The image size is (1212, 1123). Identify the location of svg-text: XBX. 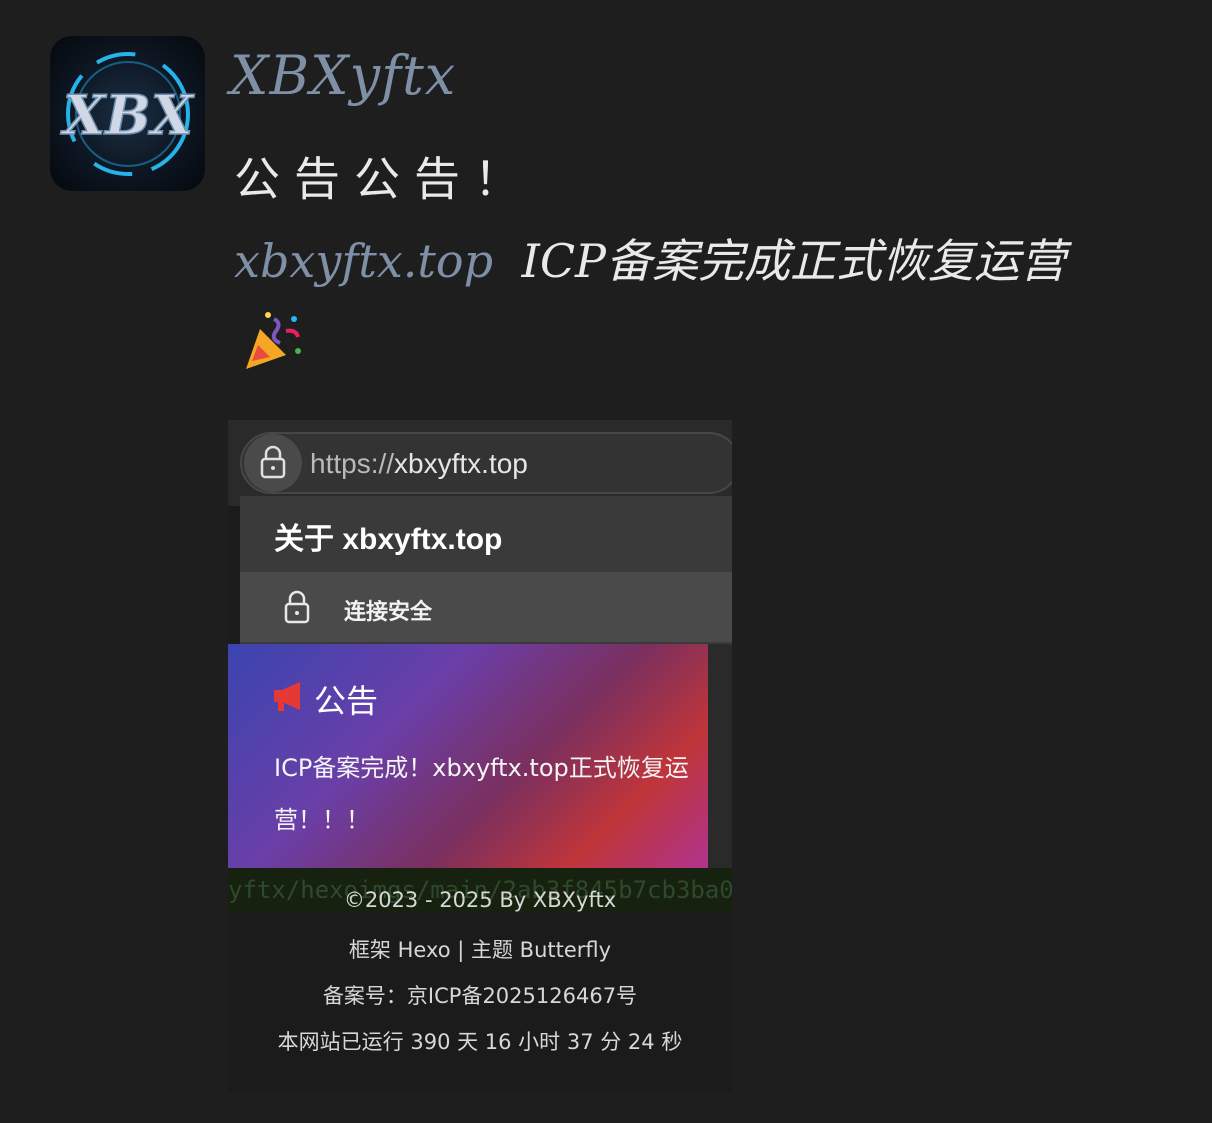
(127, 115).